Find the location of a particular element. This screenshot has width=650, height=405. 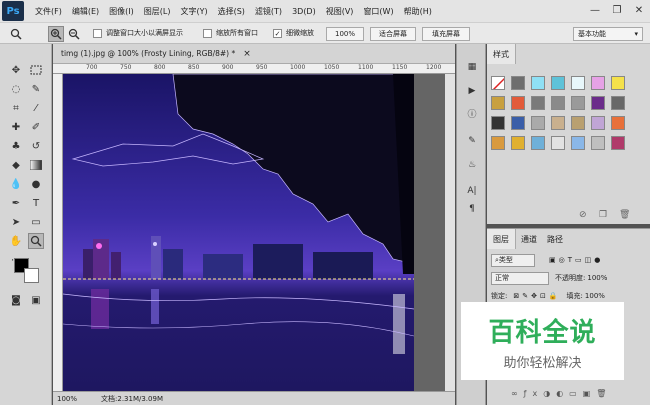

menu-3d: 3D(D) is located at coordinates (304, 11).